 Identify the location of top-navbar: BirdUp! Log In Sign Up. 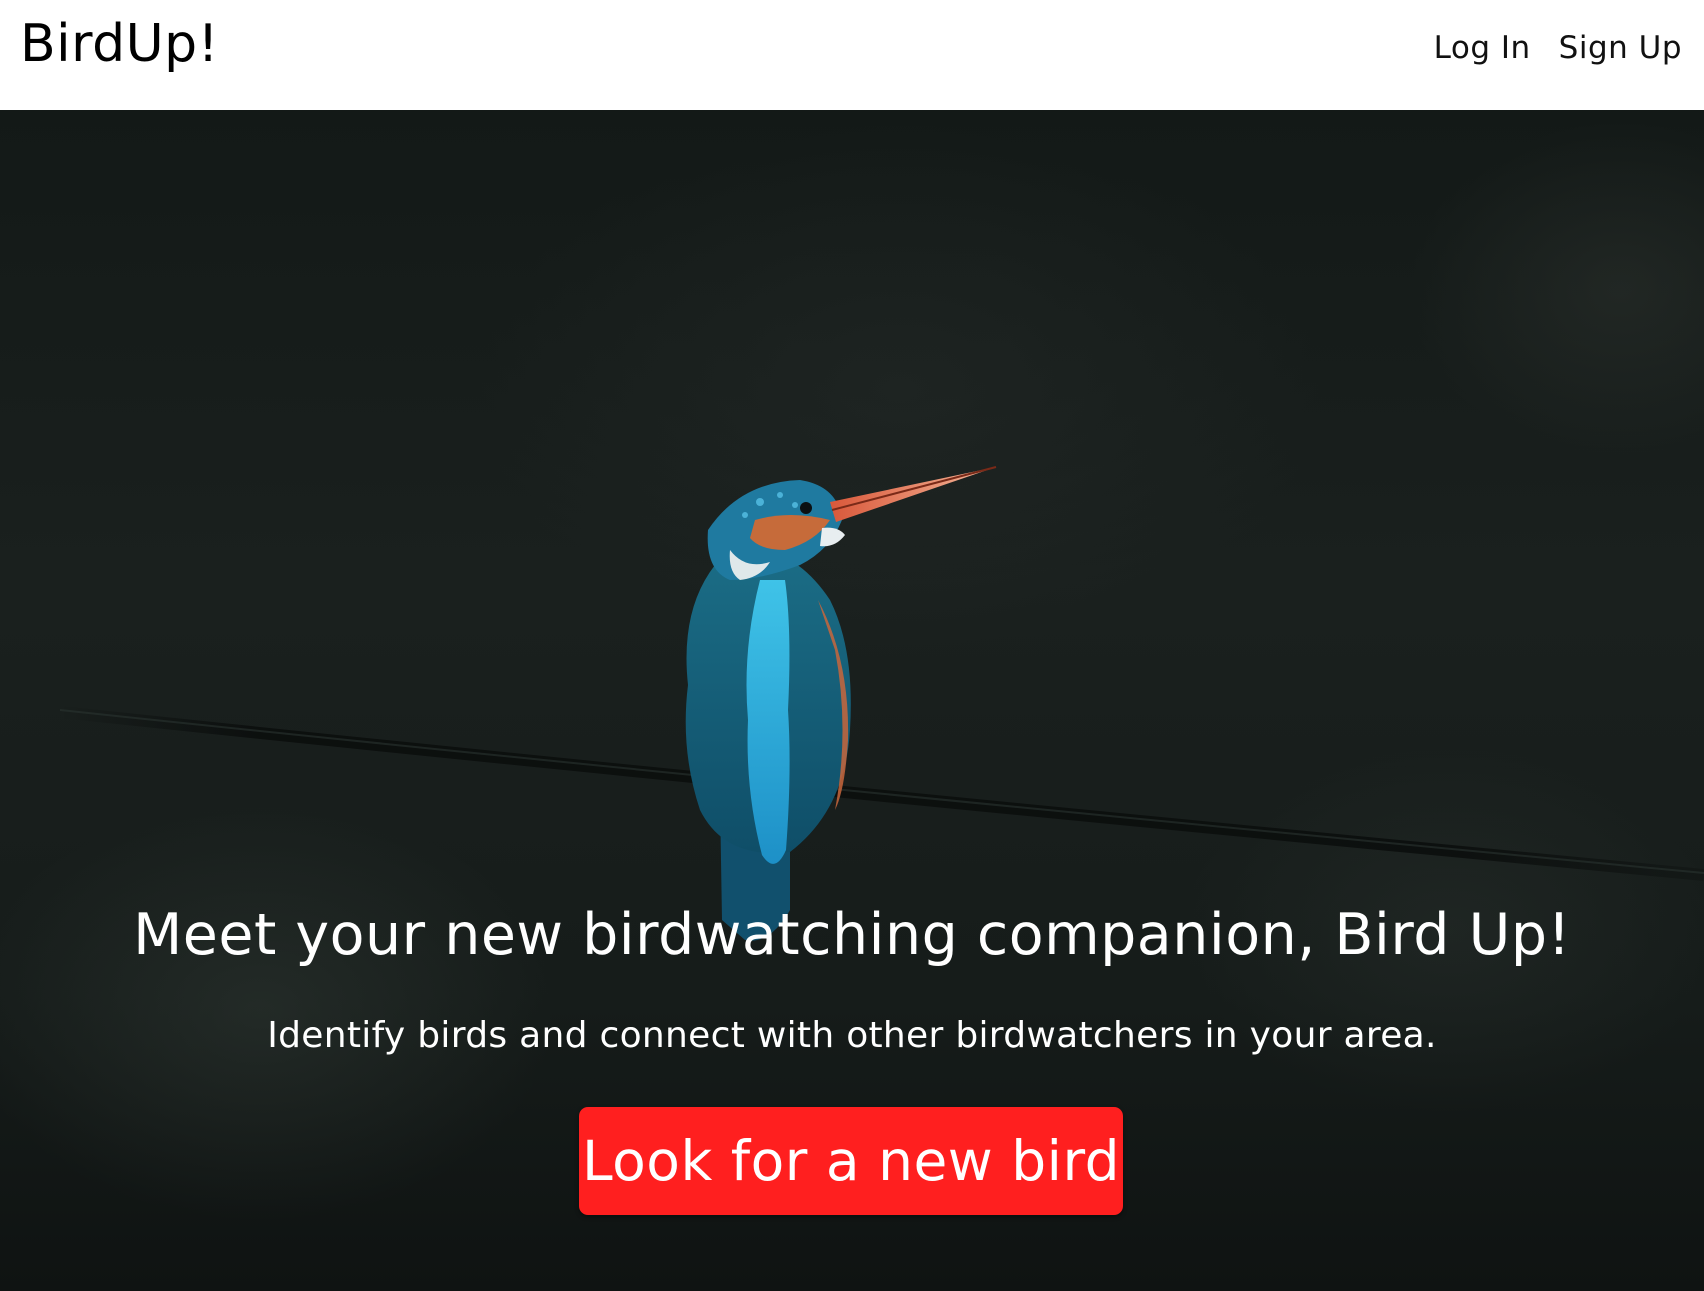
(852, 55).